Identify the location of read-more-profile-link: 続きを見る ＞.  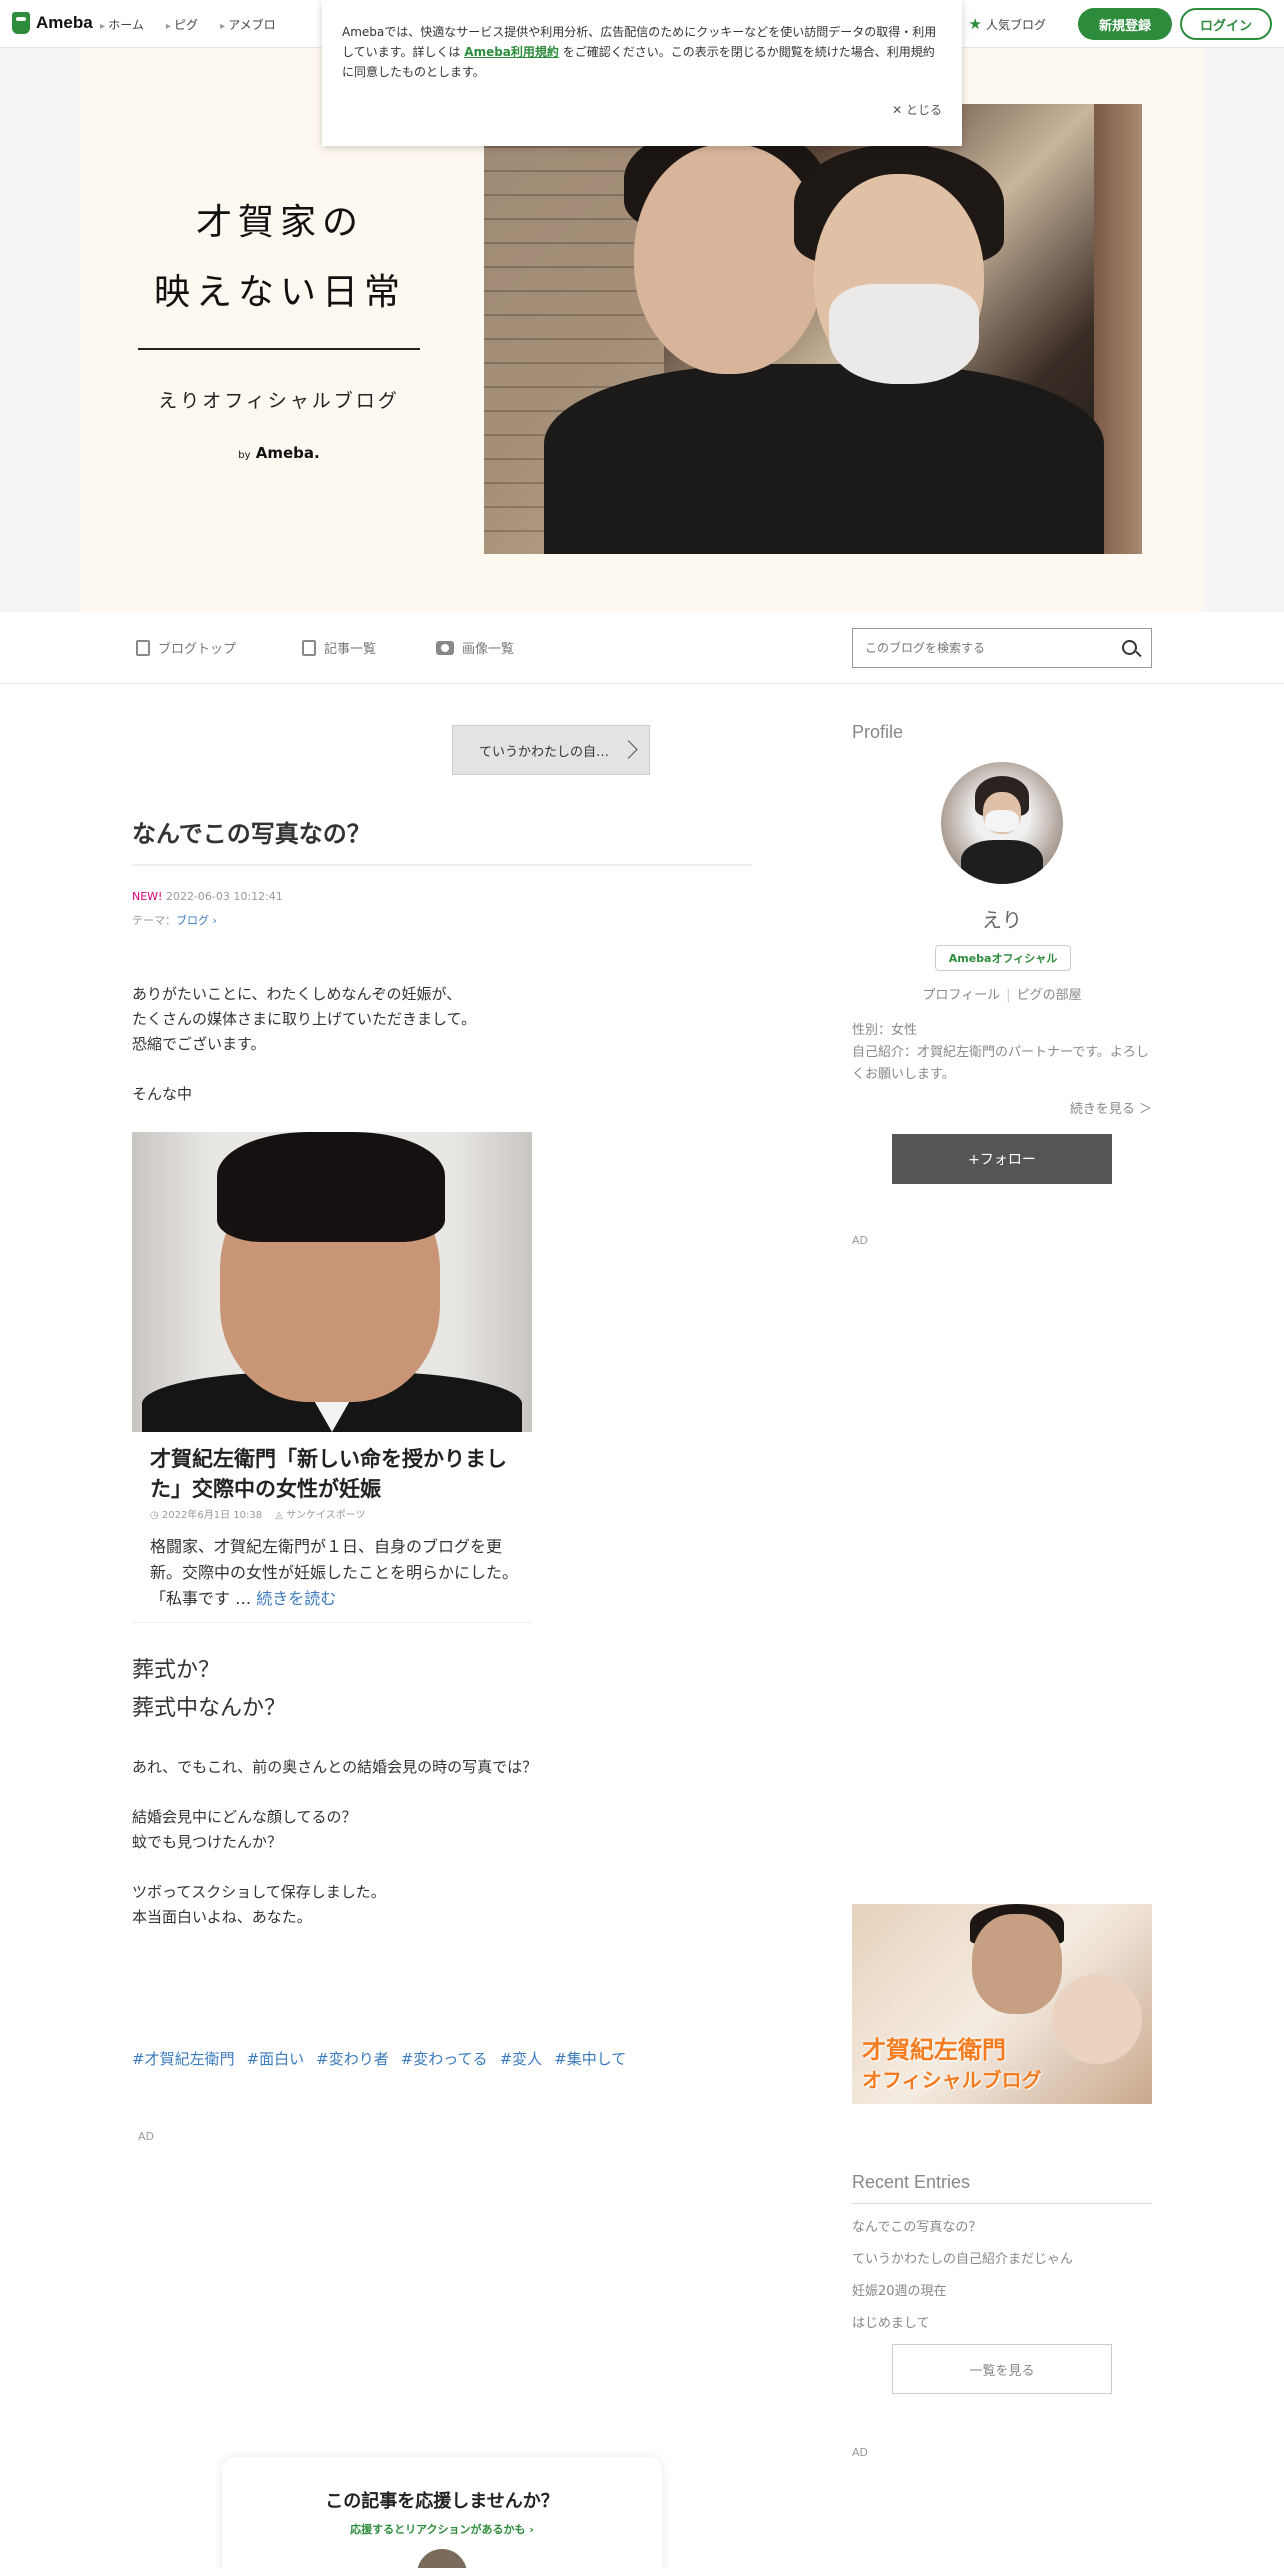
(1002, 1107).